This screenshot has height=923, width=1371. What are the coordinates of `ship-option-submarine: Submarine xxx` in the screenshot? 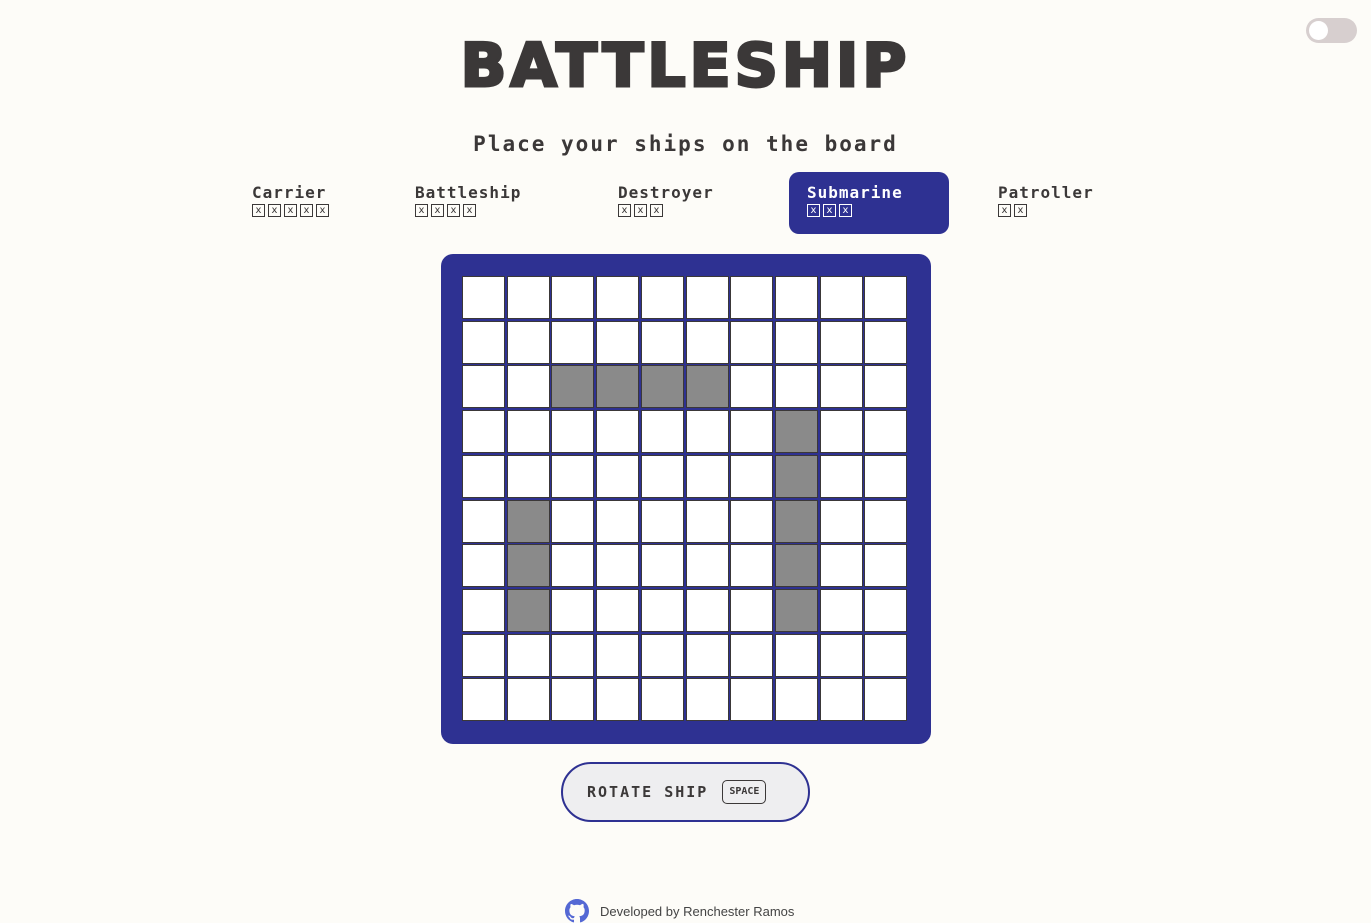 It's located at (869, 203).